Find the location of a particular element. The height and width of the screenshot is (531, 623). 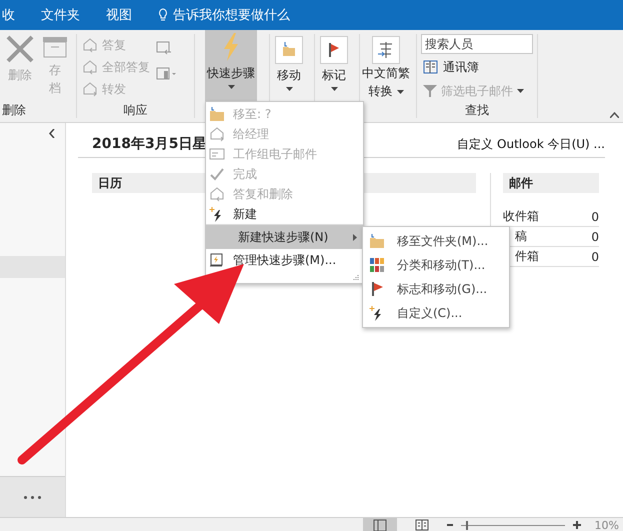

address-book-icon is located at coordinates (431, 67).